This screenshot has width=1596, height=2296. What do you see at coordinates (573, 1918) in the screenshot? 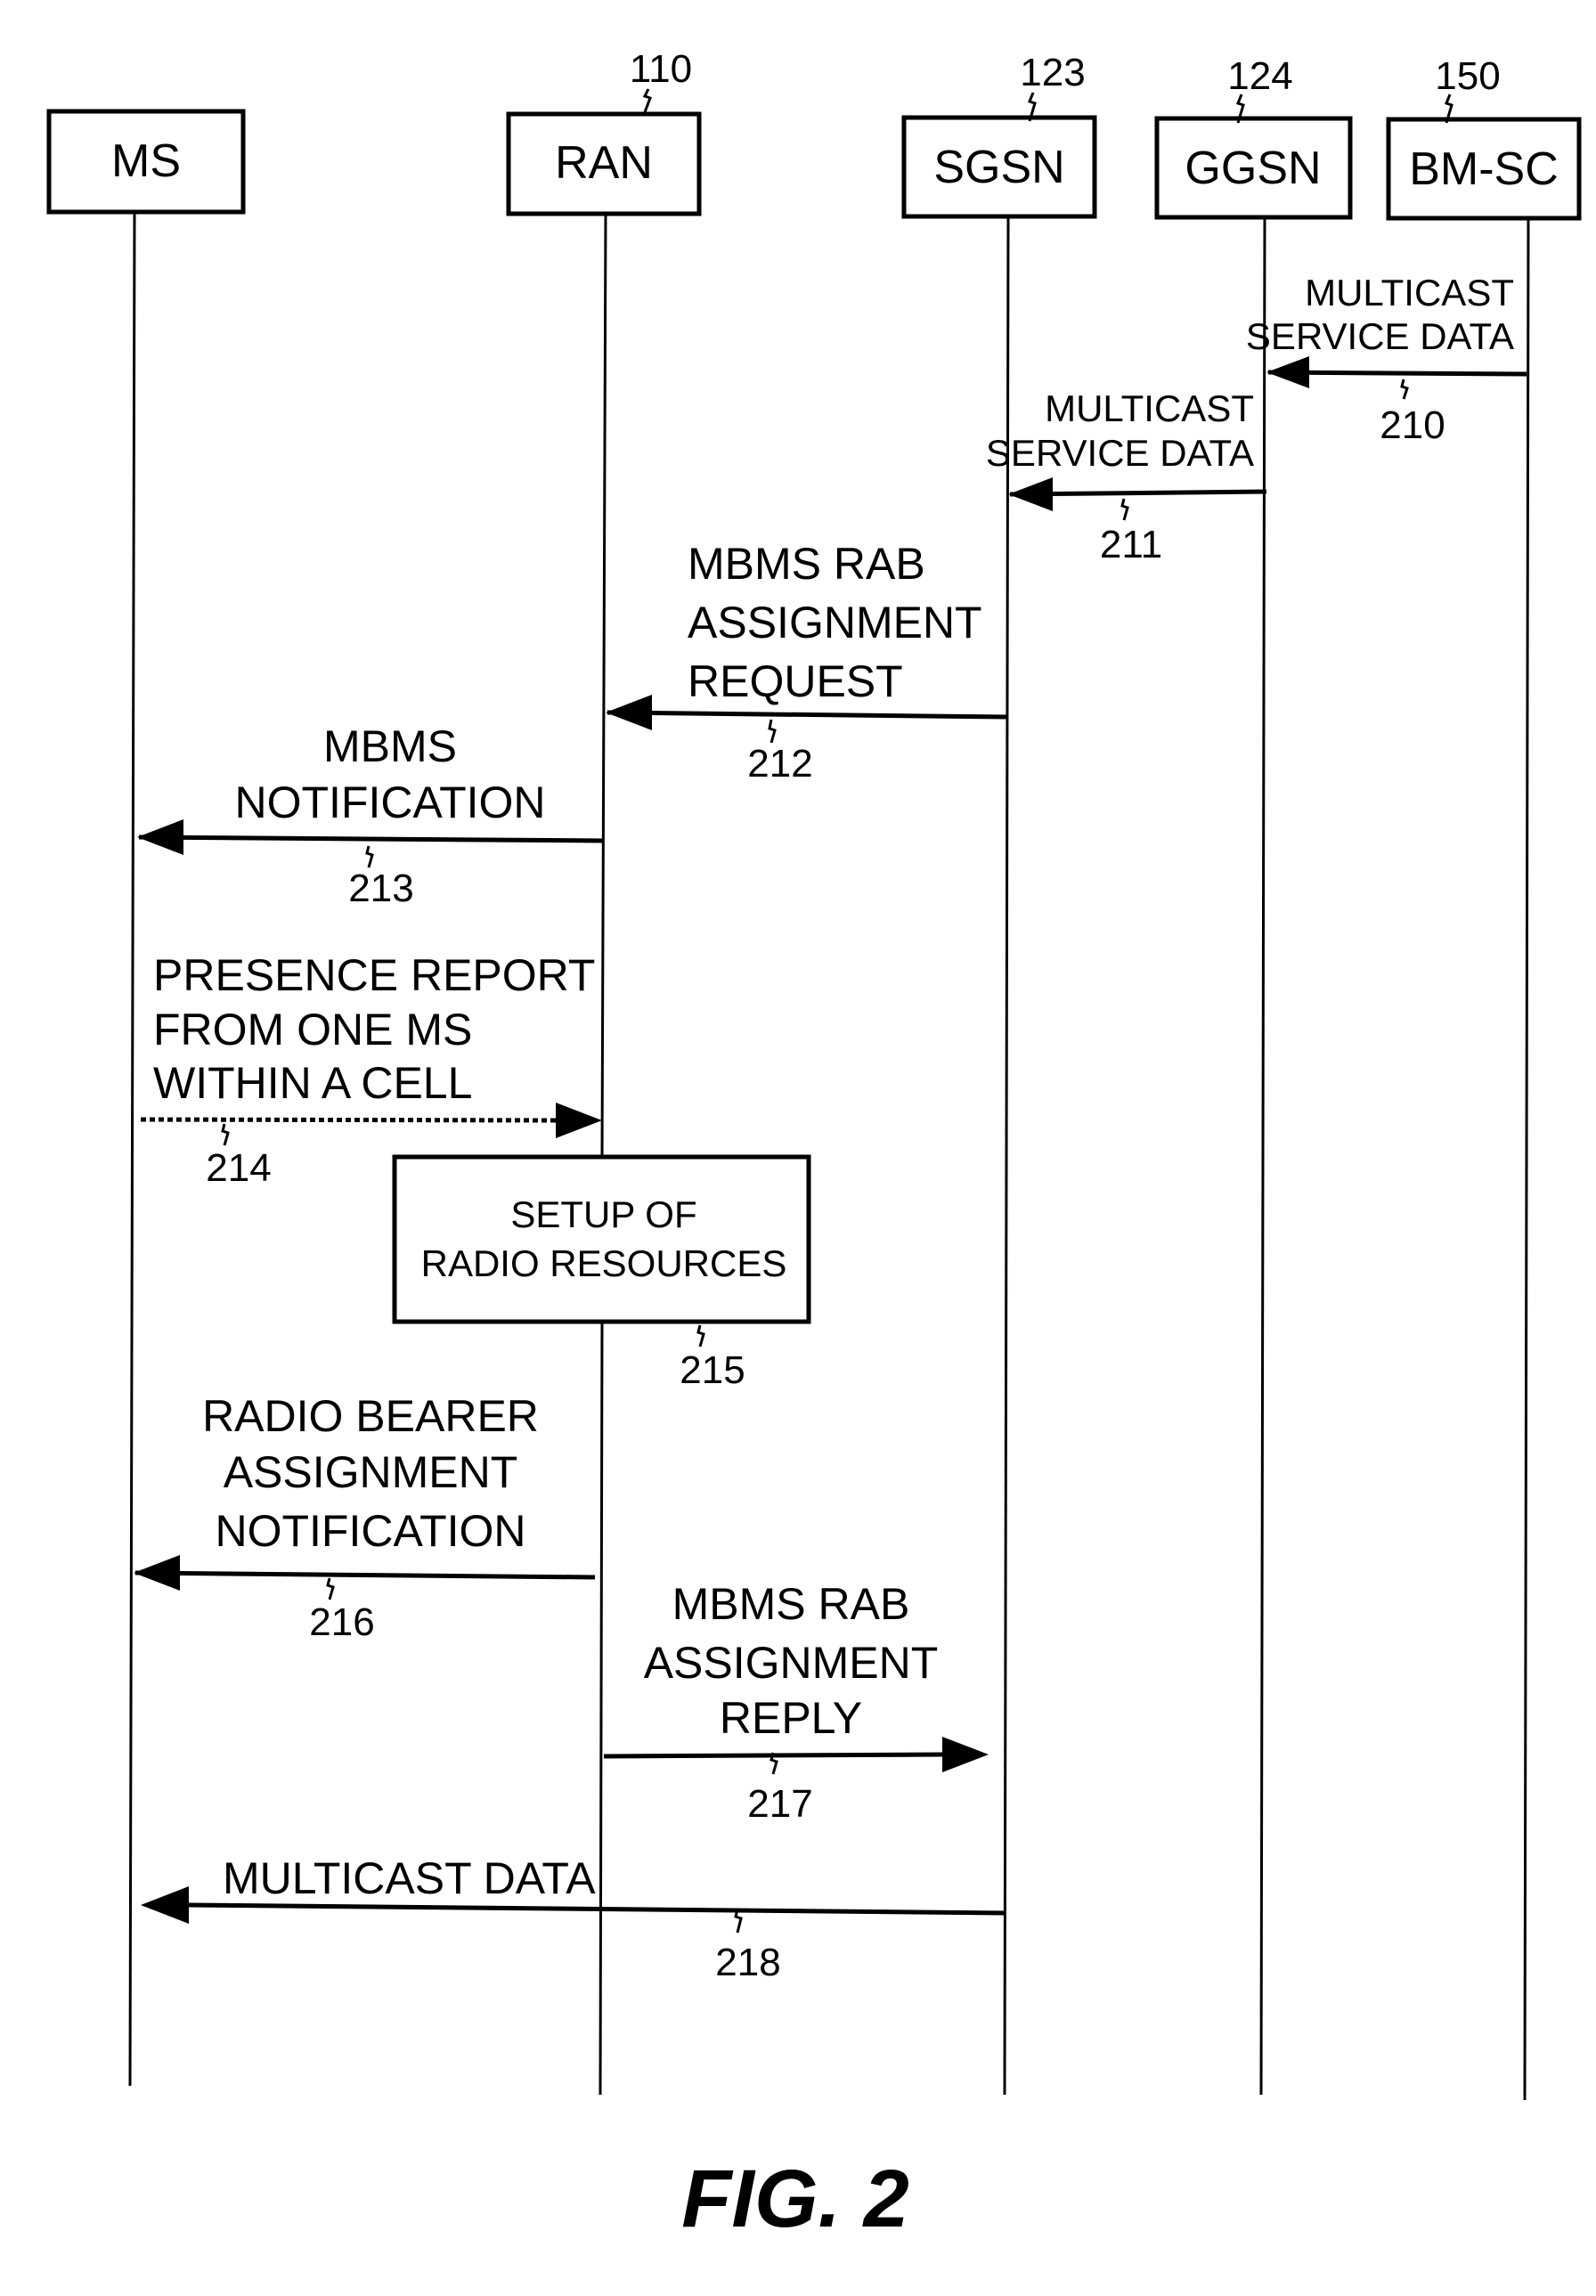
I see `message-218: MULTICAST DATA 218` at bounding box center [573, 1918].